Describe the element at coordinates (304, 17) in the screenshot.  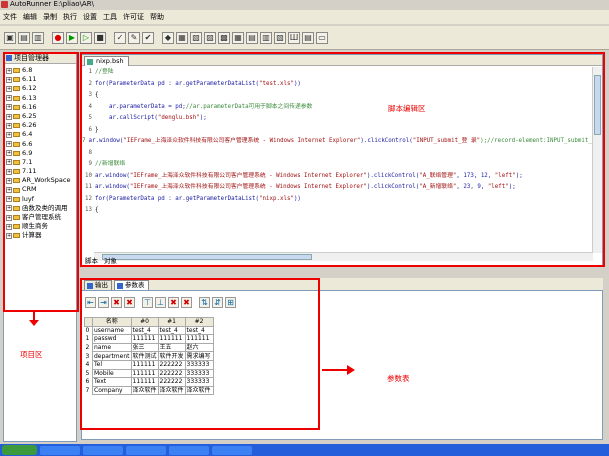
I see `menu-bar: 文件 编辑 录制 执行 设置 工具 许可证 帮助` at that location.